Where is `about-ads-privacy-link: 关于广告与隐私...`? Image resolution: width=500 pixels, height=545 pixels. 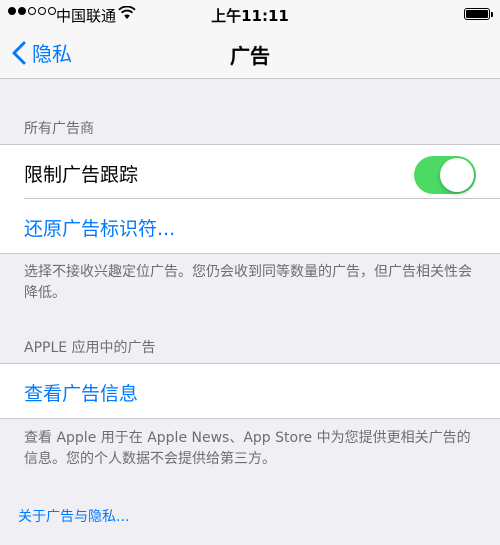 about-ads-privacy-link: 关于广告与隐私... is located at coordinates (73, 516).